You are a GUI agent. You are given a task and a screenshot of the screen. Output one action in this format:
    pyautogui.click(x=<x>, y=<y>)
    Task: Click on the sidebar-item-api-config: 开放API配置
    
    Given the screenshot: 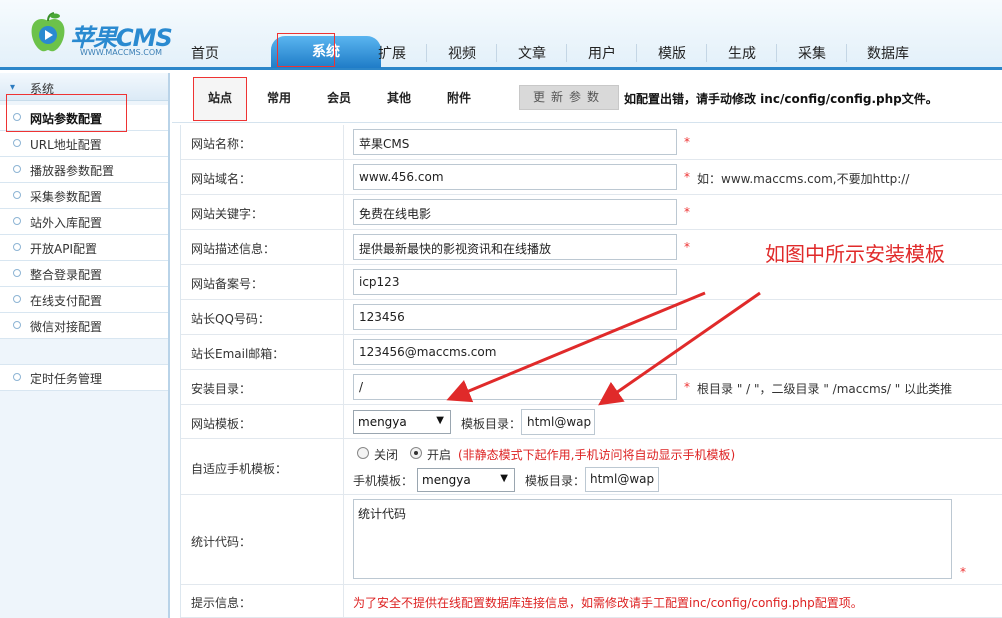 What is the action you would take?
    pyautogui.click(x=84, y=248)
    